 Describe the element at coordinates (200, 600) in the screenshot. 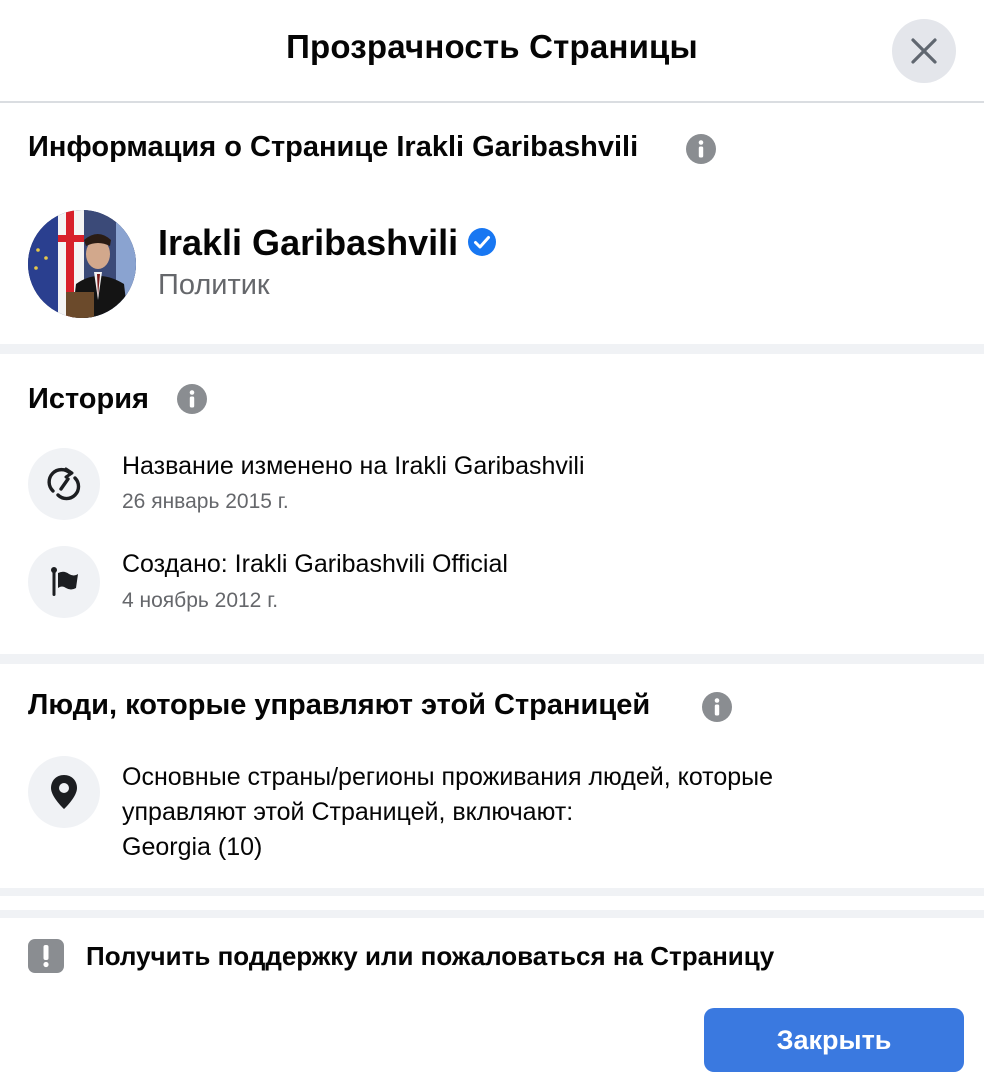

I see `history-item-date: 4 ноябрь 2012 г.` at that location.